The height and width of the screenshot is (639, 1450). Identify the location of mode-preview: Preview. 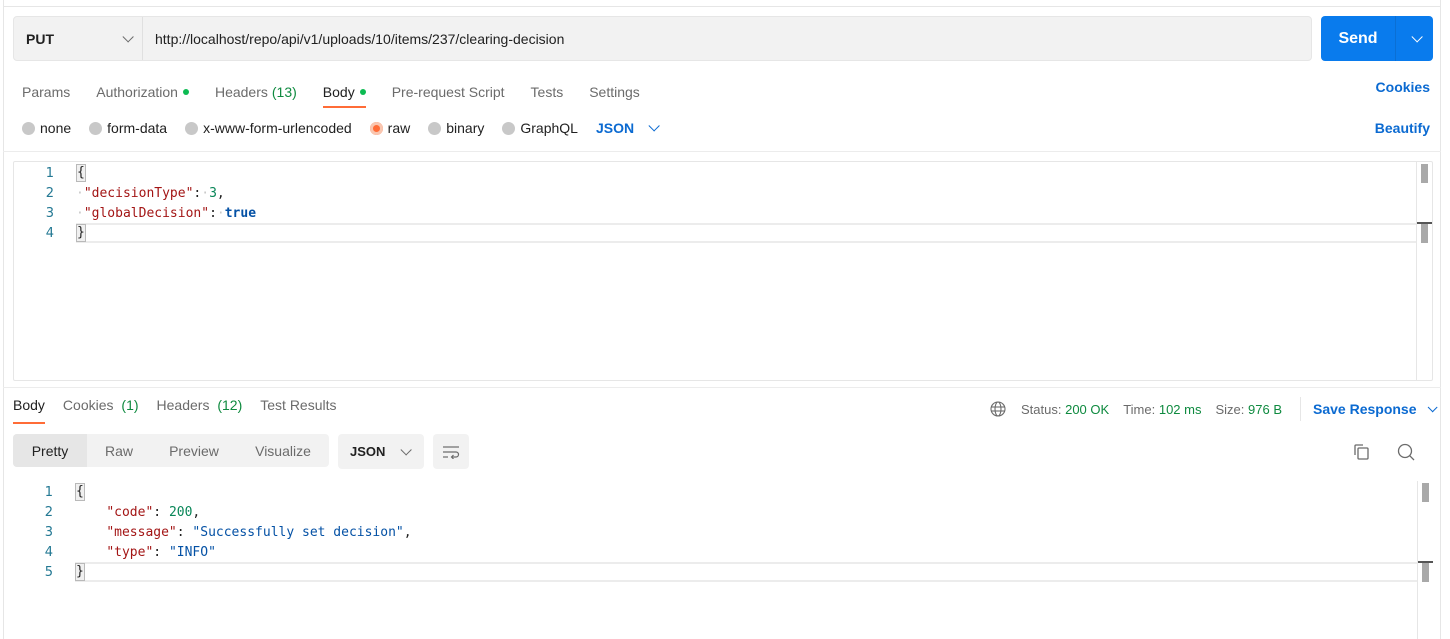
(194, 450).